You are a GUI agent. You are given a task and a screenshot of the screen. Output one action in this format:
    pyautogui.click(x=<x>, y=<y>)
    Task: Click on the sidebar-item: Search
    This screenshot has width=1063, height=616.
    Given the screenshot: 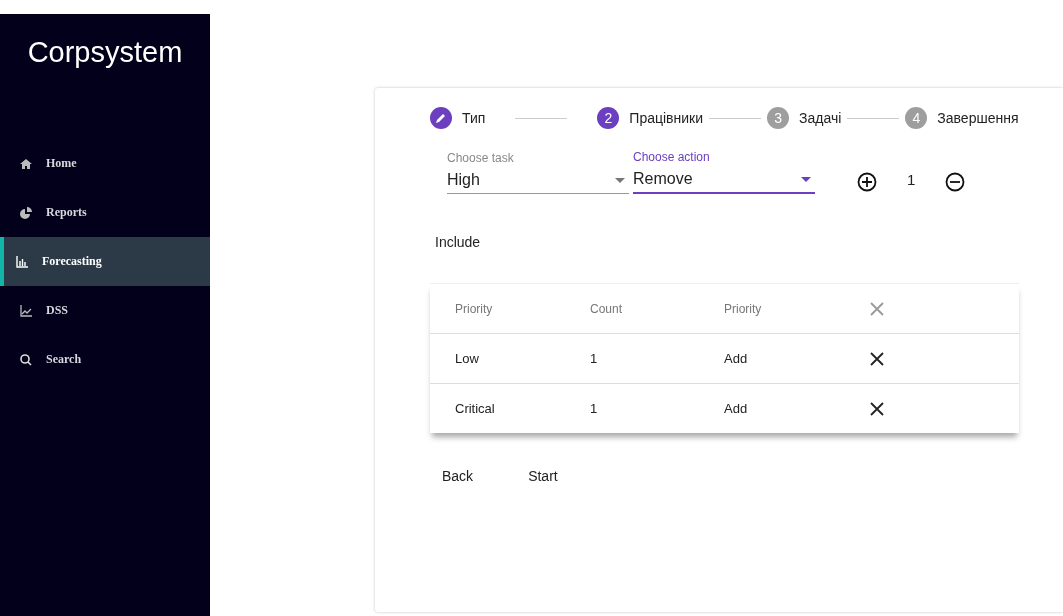 What is the action you would take?
    pyautogui.click(x=105, y=359)
    